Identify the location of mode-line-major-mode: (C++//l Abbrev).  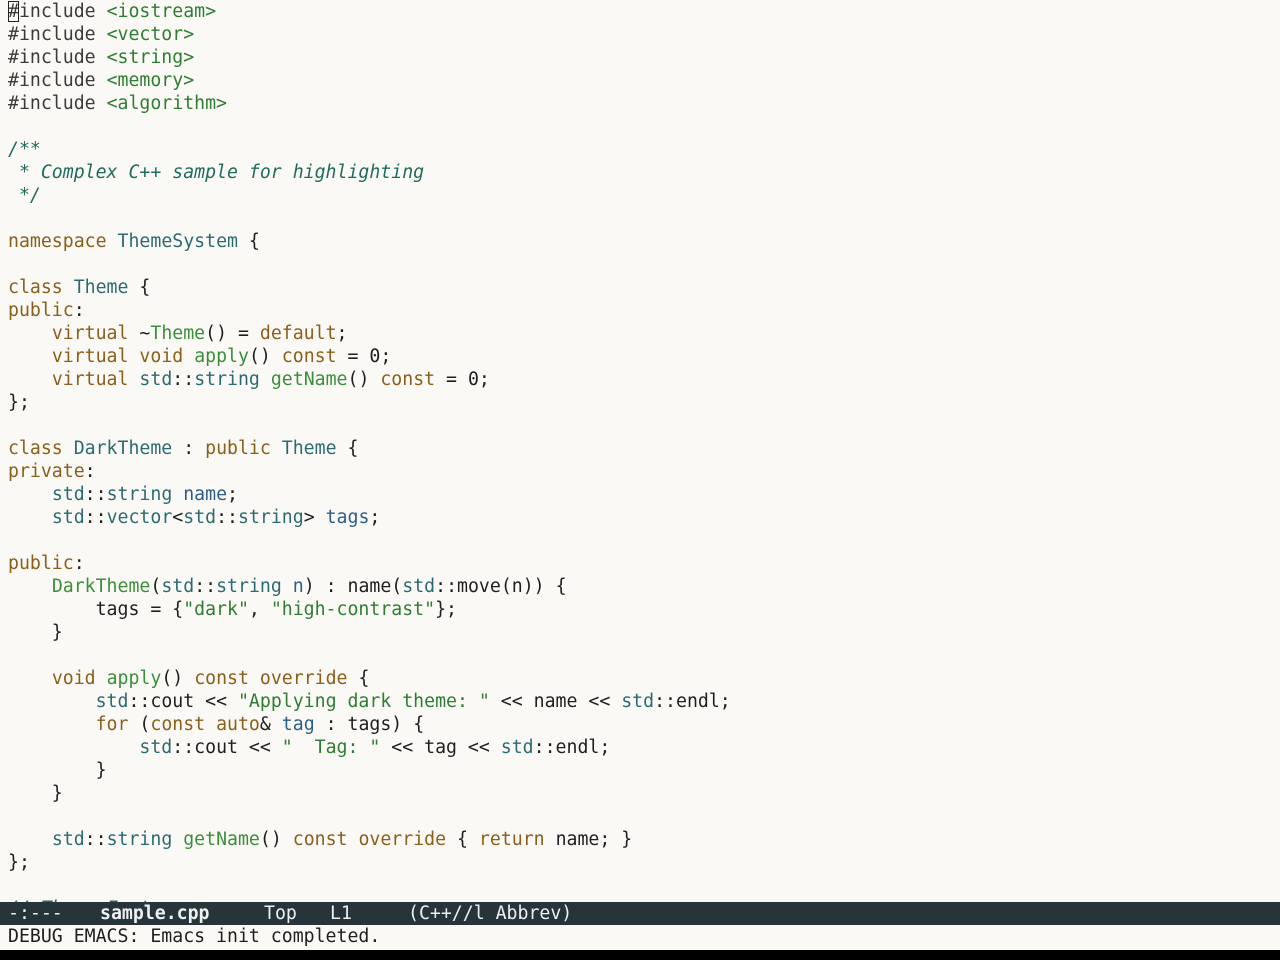
(490, 913).